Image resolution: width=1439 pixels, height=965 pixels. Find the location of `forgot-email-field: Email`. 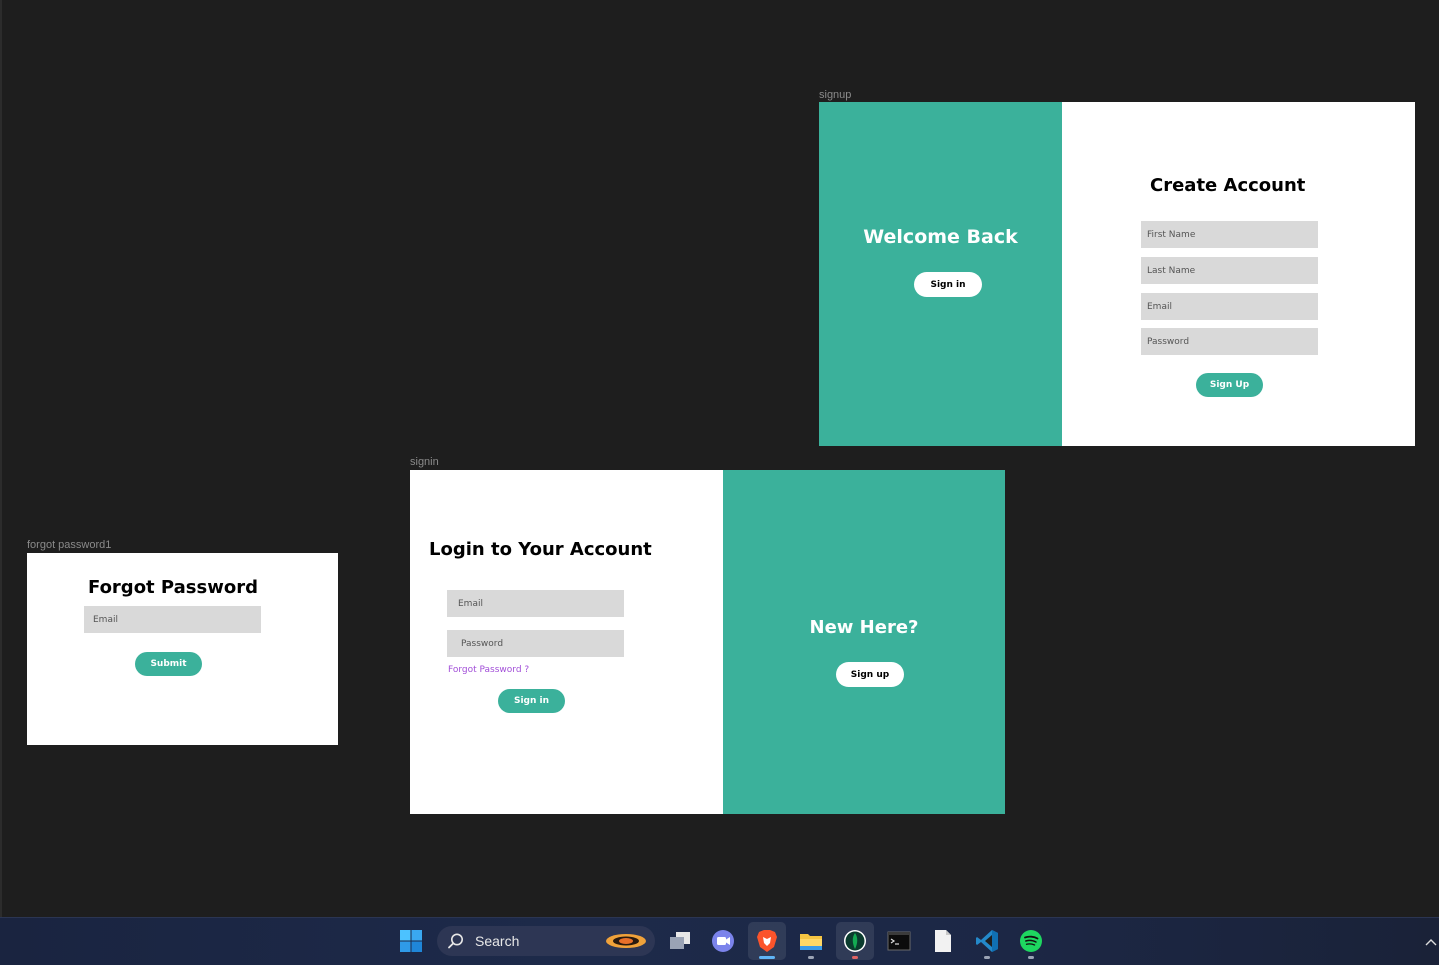

forgot-email-field: Email is located at coordinates (172, 619).